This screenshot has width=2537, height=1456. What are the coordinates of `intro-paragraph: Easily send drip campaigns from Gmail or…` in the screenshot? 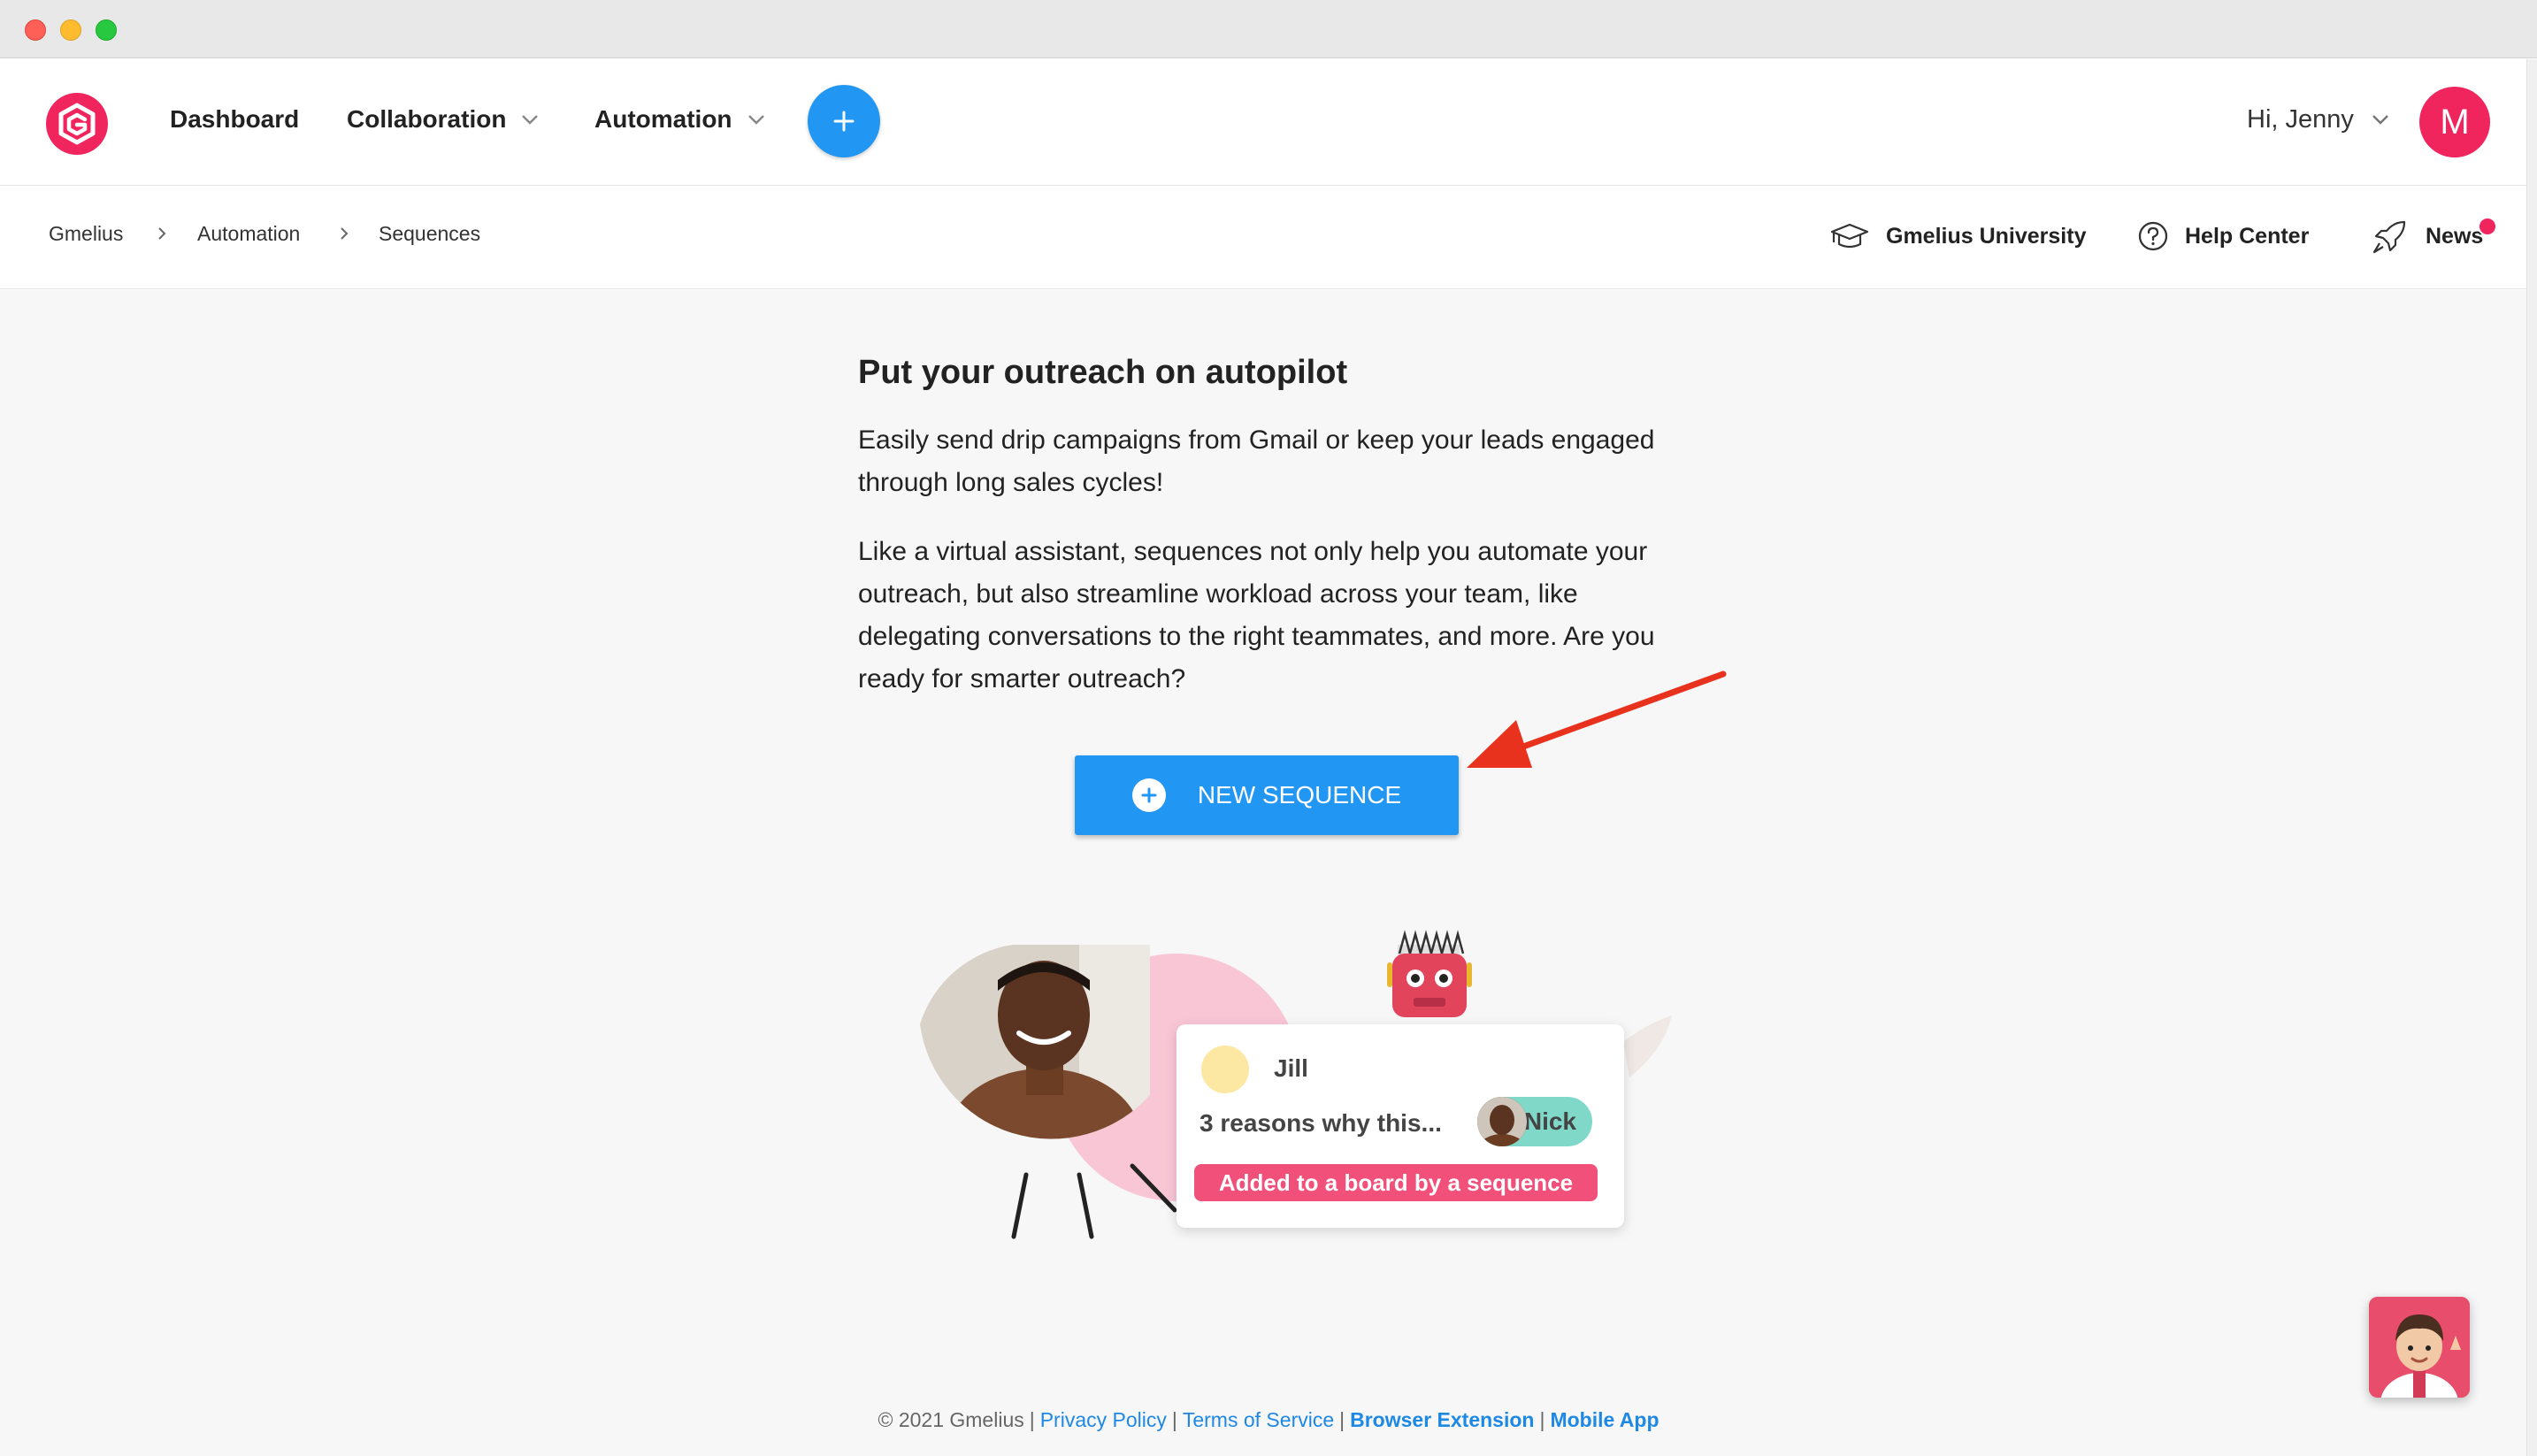 It's located at (1256, 461).